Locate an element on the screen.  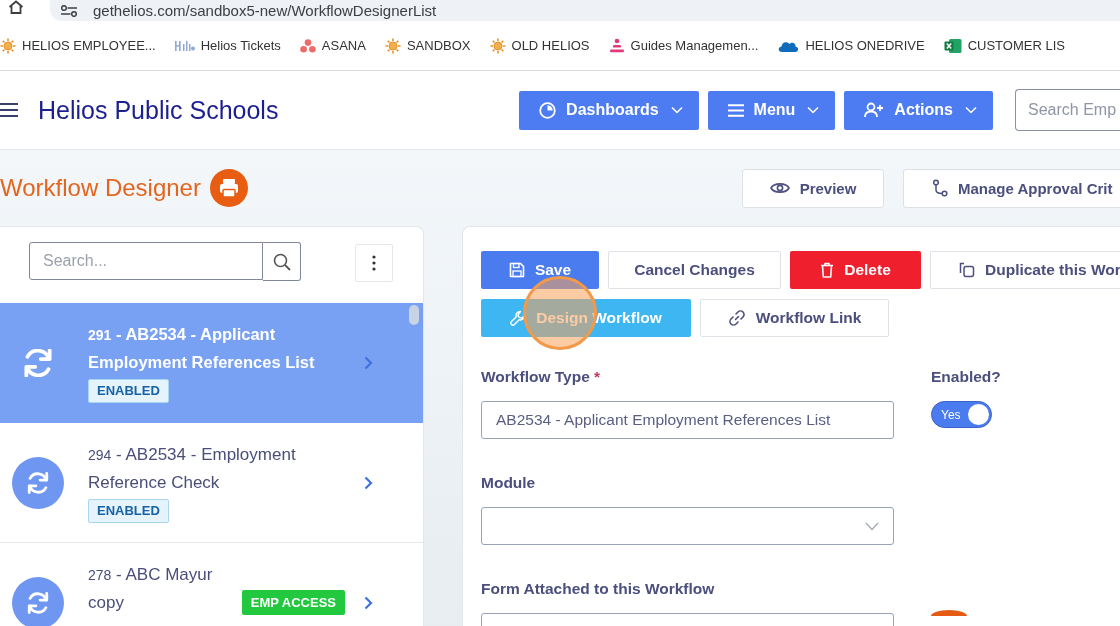
bookmark-link: OLD HELIOS is located at coordinates (539, 45).